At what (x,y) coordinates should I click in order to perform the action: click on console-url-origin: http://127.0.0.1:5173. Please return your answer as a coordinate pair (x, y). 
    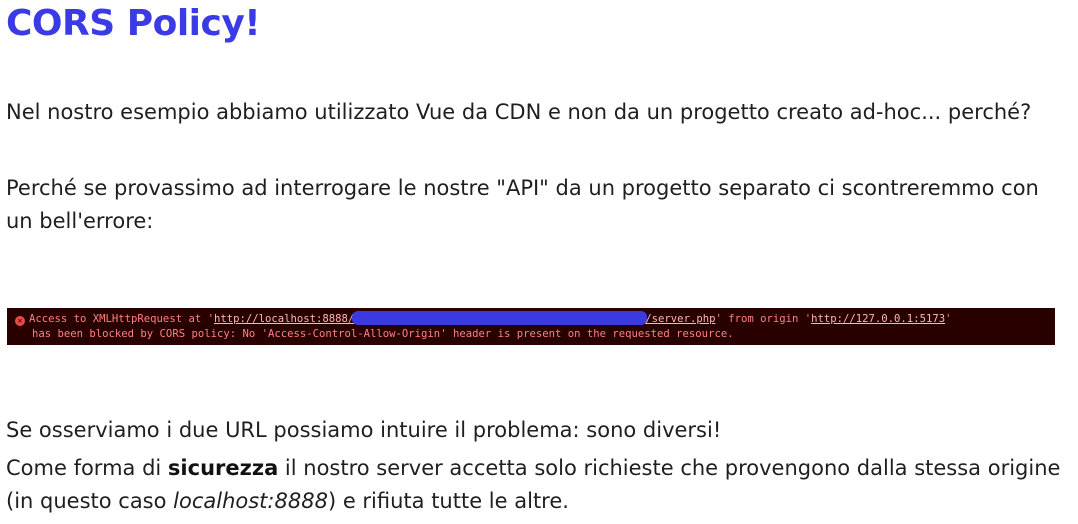
    Looking at the image, I should click on (878, 319).